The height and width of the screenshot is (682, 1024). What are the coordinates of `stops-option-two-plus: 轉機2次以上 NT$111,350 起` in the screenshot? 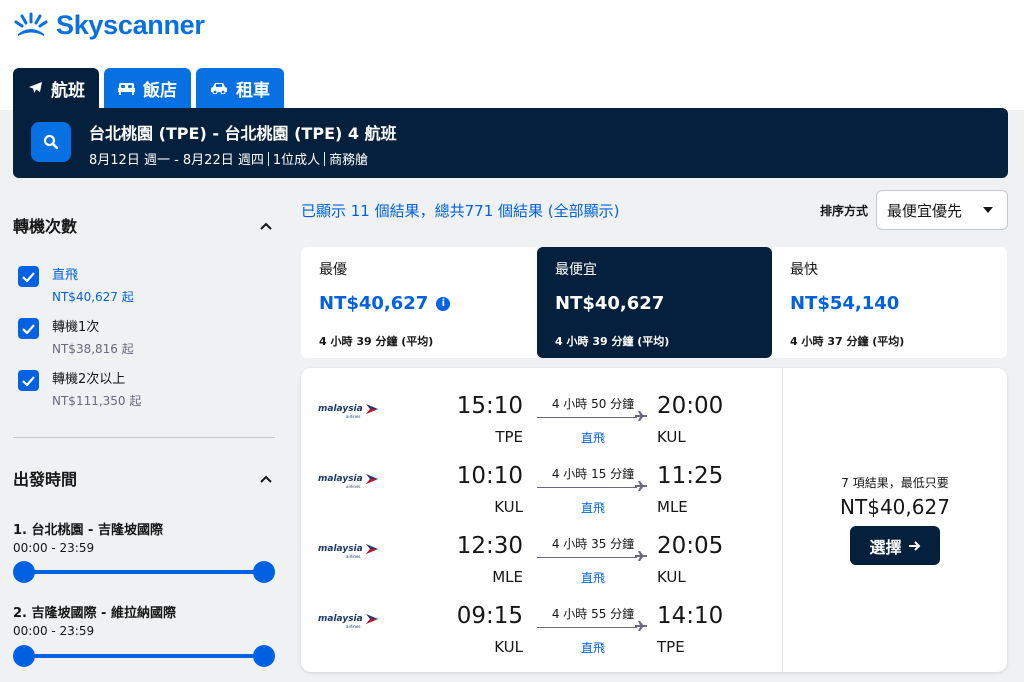 It's located at (79, 388).